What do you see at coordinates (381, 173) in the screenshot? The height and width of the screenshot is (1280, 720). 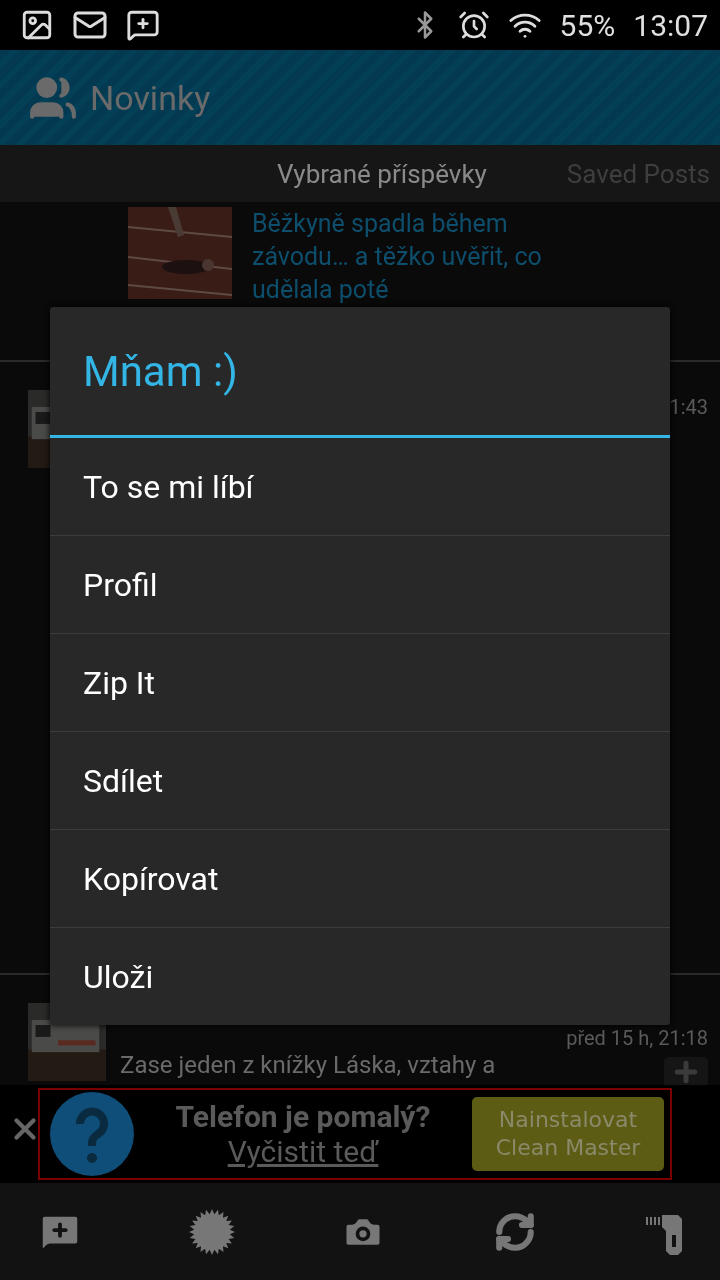 I see `tab: Vybrané příspěvky` at bounding box center [381, 173].